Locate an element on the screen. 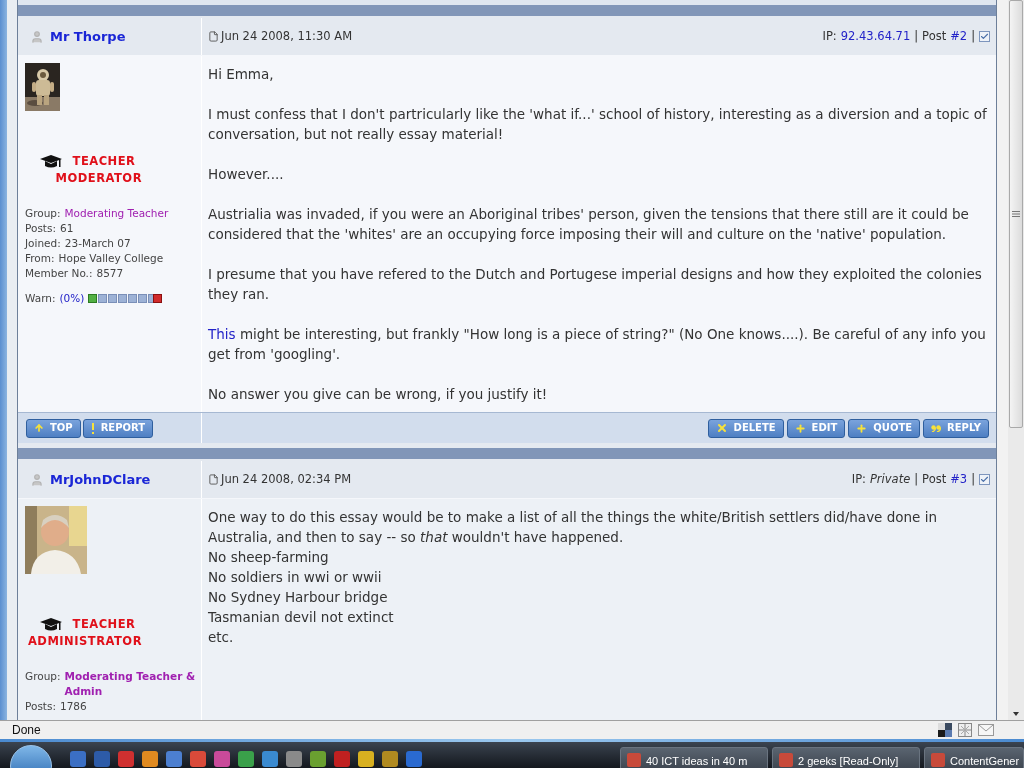 The width and height of the screenshot is (1024, 768). inline-link: This is located at coordinates (222, 334).